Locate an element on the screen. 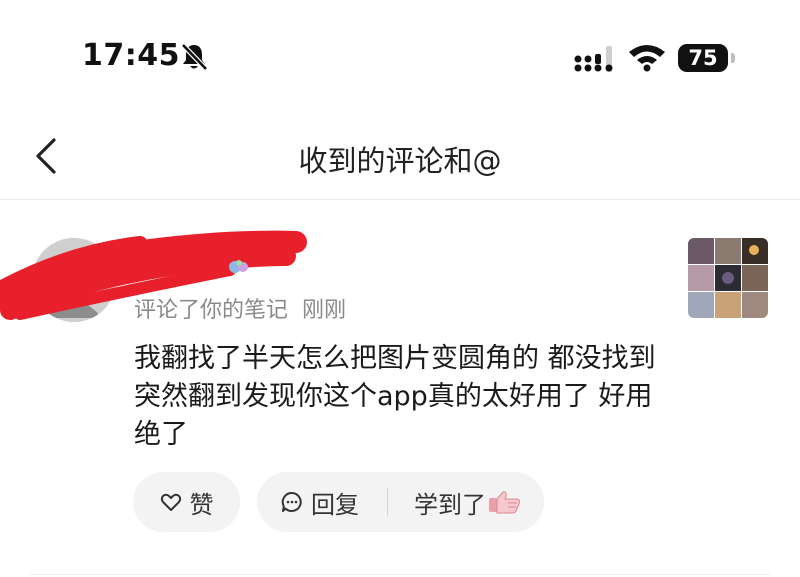 This screenshot has width=800, height=577. reply-label: 回复 is located at coordinates (335, 504).